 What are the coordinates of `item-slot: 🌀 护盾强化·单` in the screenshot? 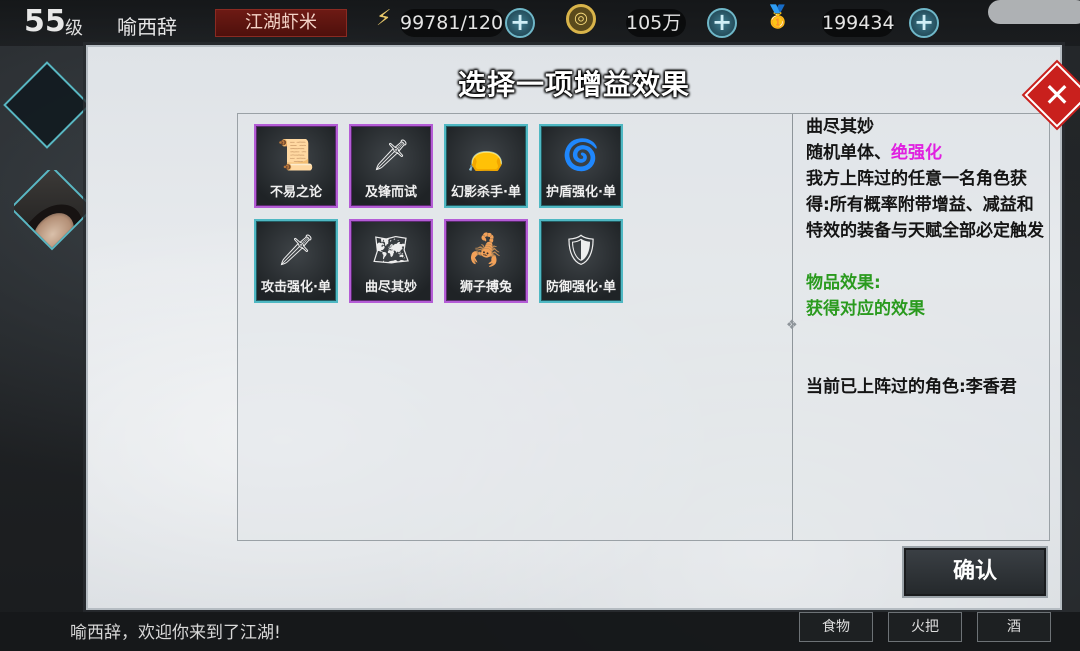 It's located at (581, 166).